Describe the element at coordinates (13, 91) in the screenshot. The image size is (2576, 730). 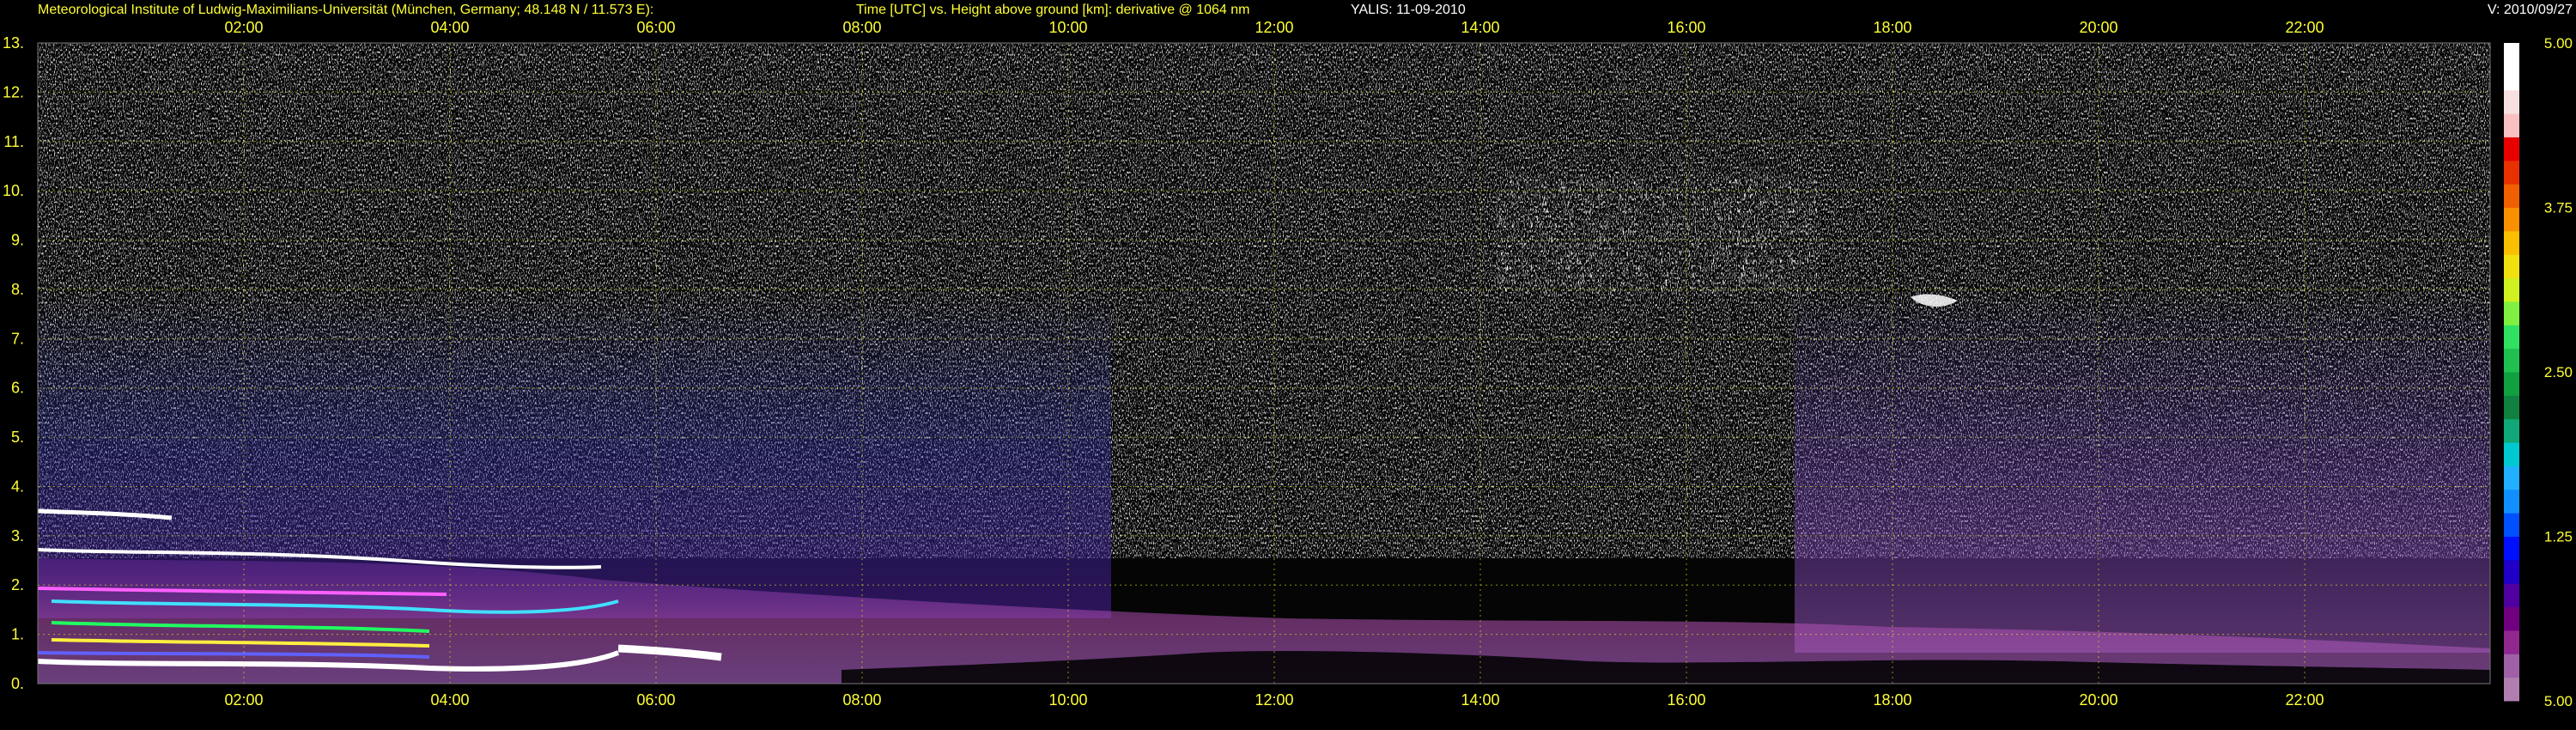
I see `y-tick-label: 12.` at that location.